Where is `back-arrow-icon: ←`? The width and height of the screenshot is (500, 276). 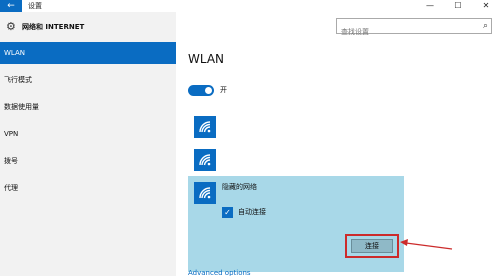
back-arrow-icon: ← is located at coordinates (11, 6).